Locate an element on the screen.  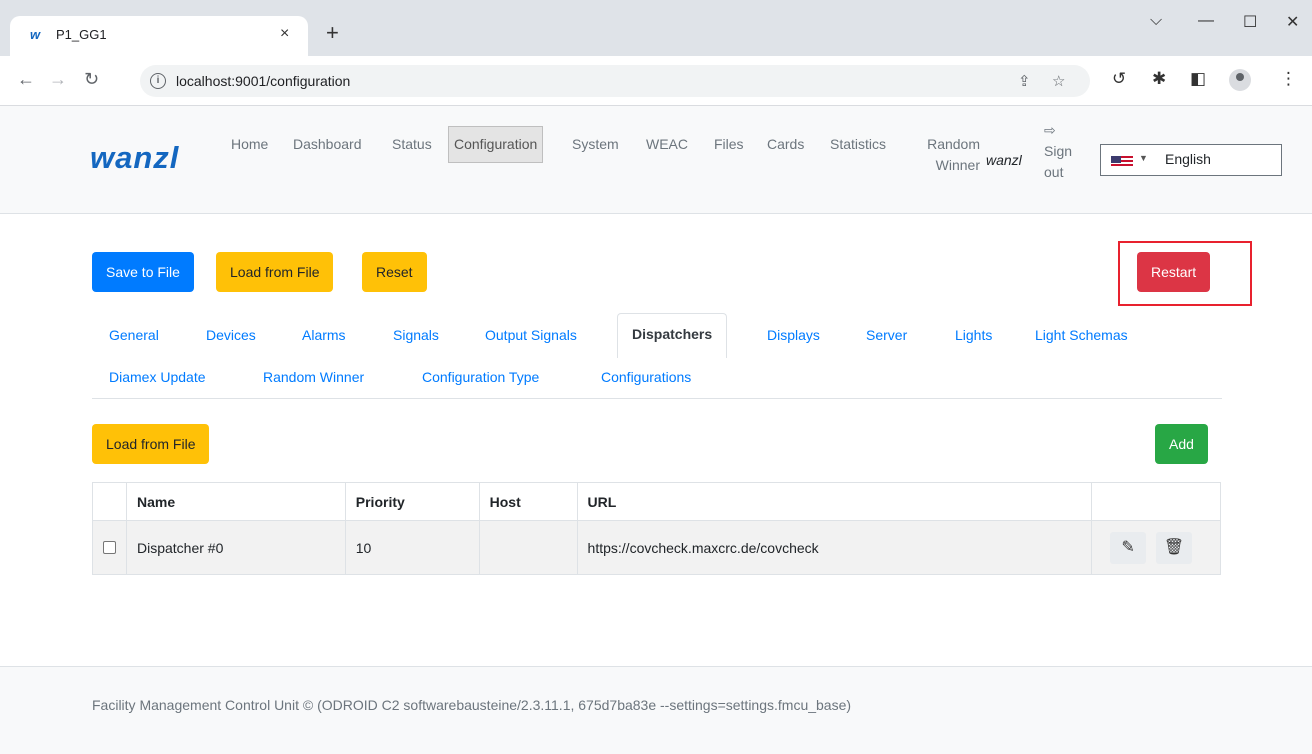
priority-column-header: Priority is located at coordinates (412, 501).